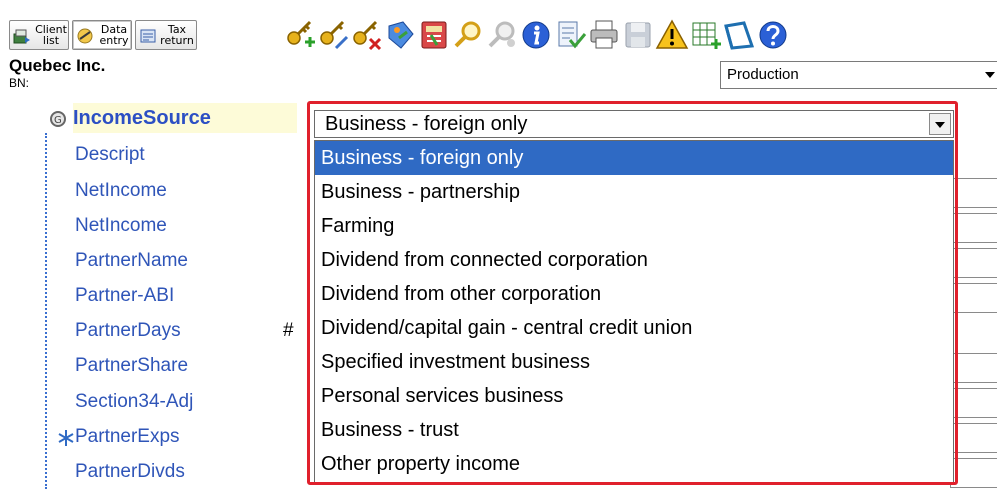  What do you see at coordinates (131, 261) in the screenshot?
I see `field-label-partnername: PartnerName` at bounding box center [131, 261].